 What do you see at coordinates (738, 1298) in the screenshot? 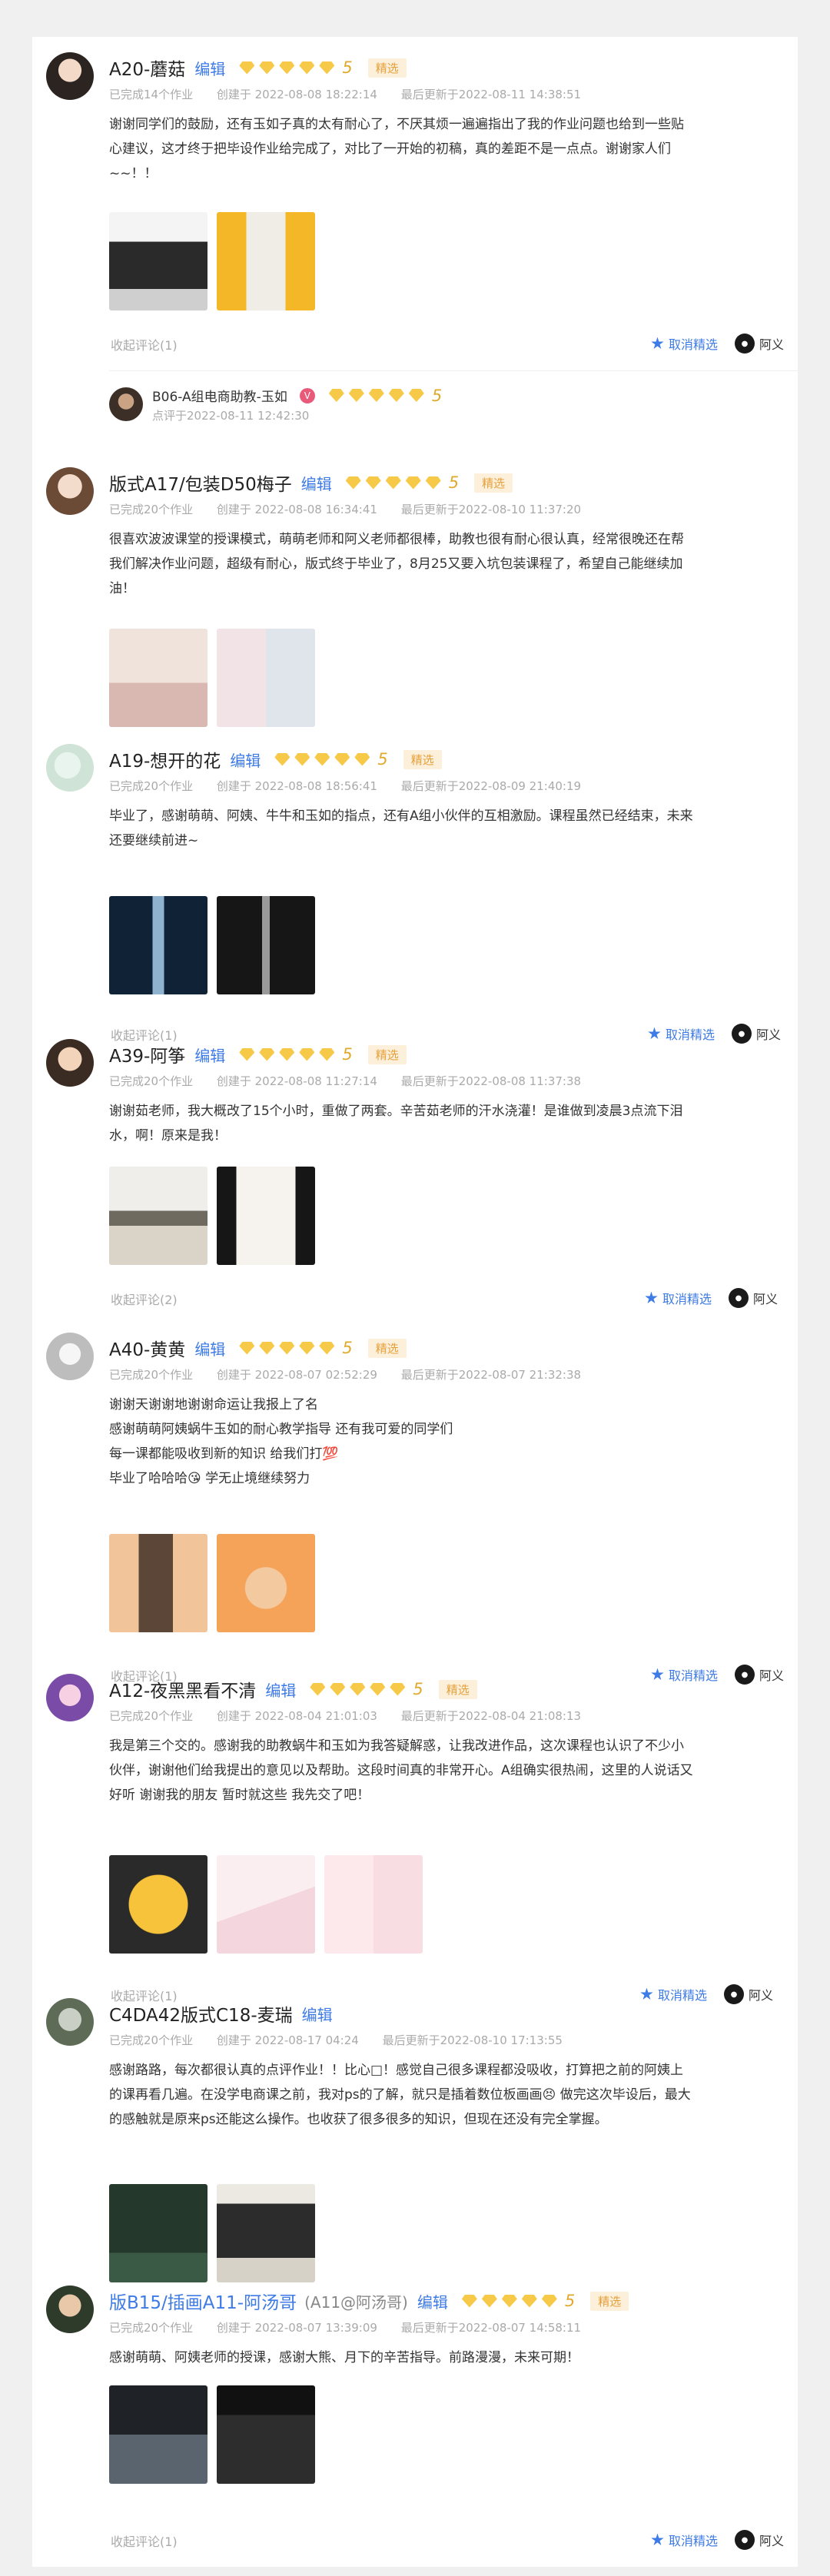
I see `reviewer-avatar: ●` at bounding box center [738, 1298].